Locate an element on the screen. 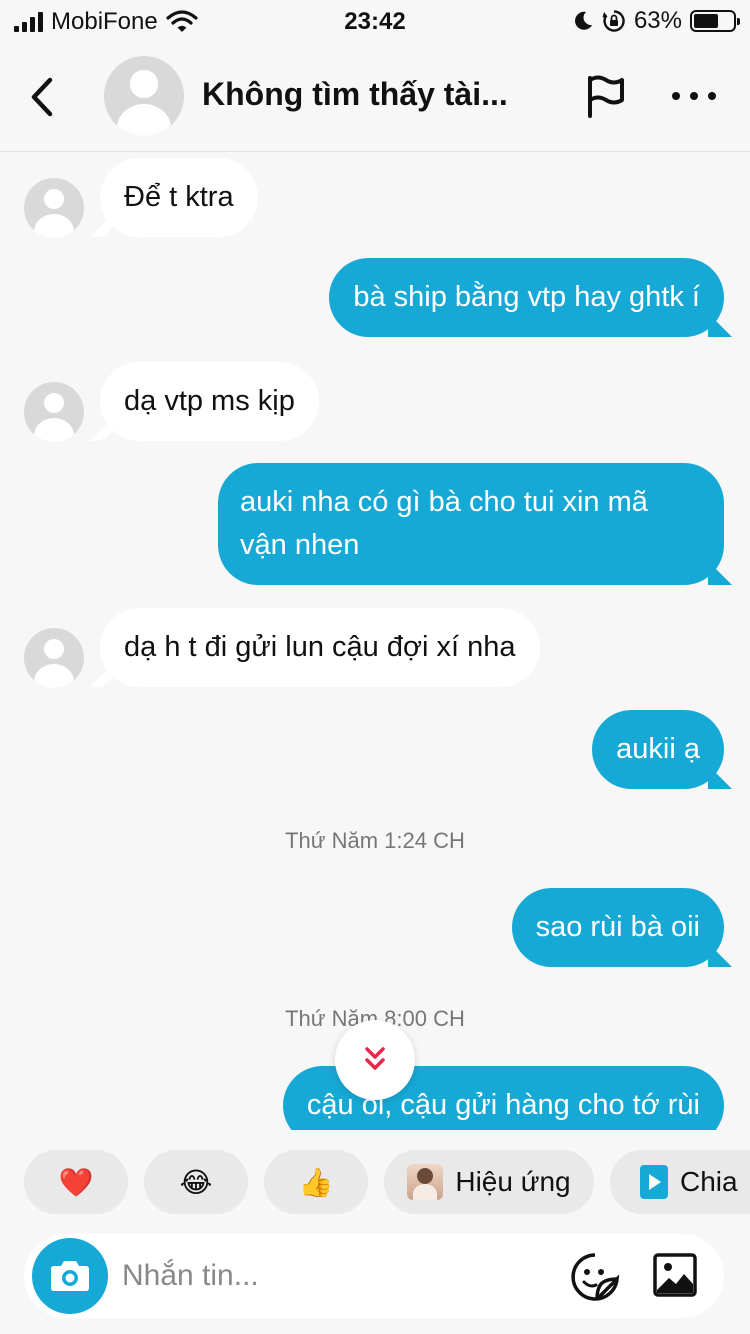  effects-label: Hiệu ứng is located at coordinates (513, 1181).